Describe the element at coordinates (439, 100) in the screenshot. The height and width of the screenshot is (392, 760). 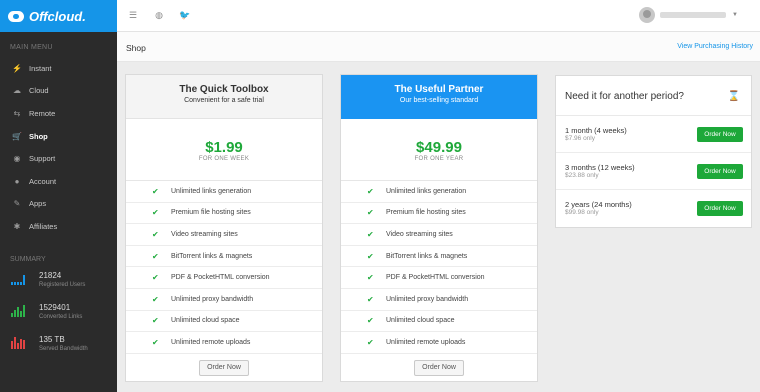
I see `plan-subtitle: Our best-selling standard` at that location.